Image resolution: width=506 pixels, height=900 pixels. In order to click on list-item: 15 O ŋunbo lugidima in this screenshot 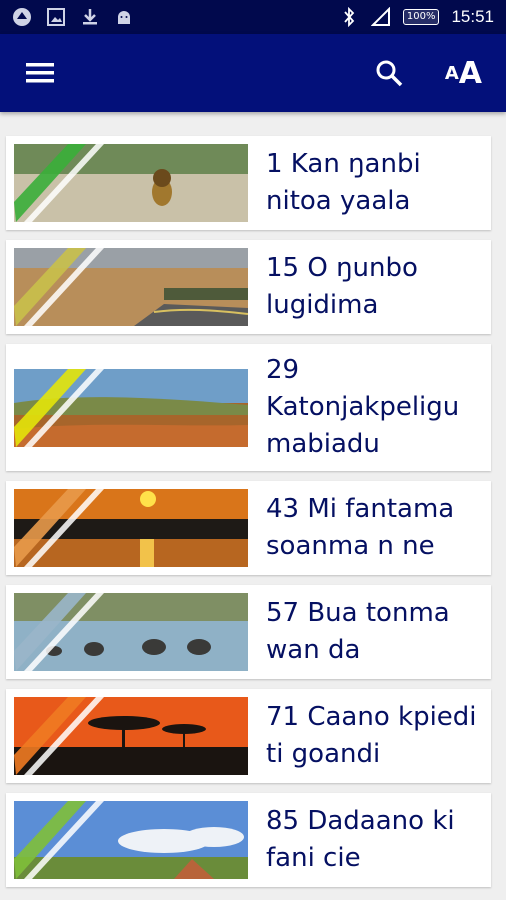, I will do `click(248, 287)`.